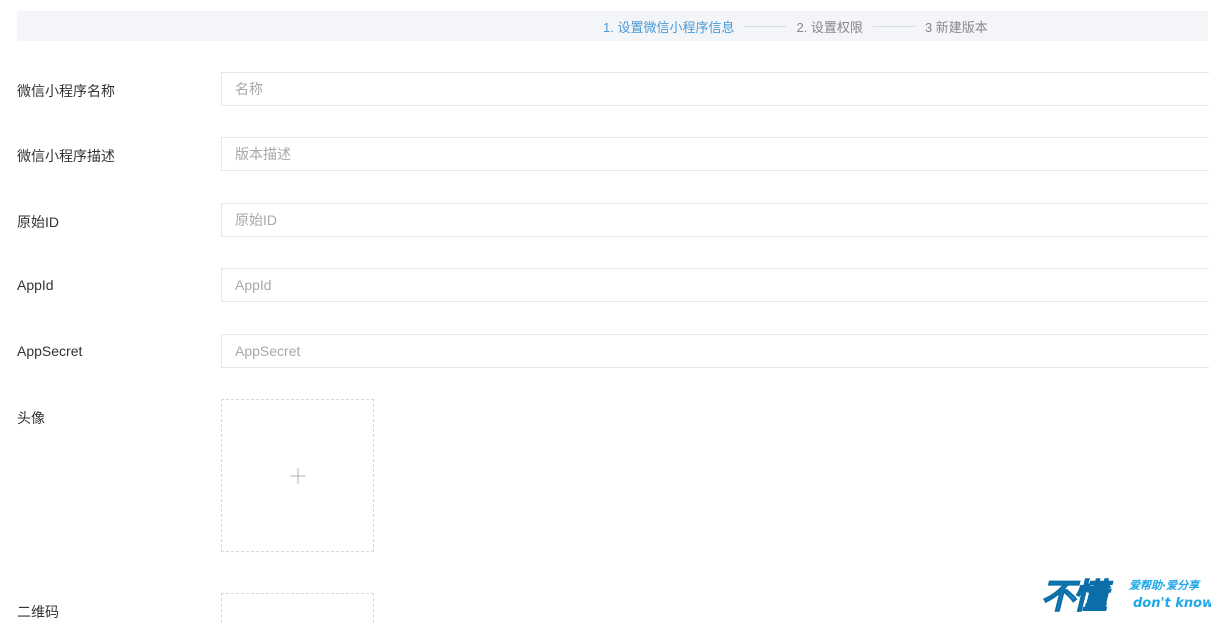  What do you see at coordinates (715, 220) in the screenshot?
I see `original-id-input` at bounding box center [715, 220].